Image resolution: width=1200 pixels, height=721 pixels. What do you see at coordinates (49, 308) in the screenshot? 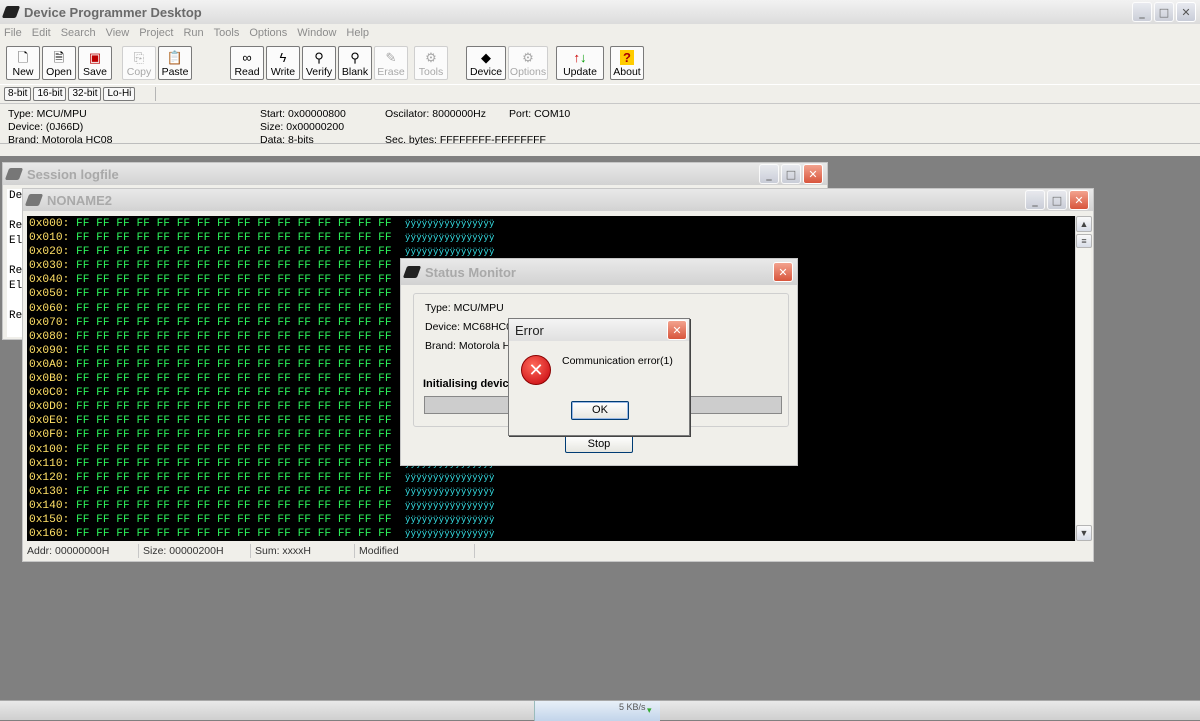
I see `hex-address: 0x060:` at bounding box center [49, 308].